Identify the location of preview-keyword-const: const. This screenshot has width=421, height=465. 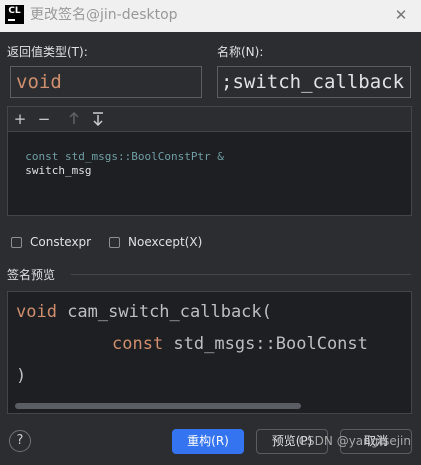
(138, 344).